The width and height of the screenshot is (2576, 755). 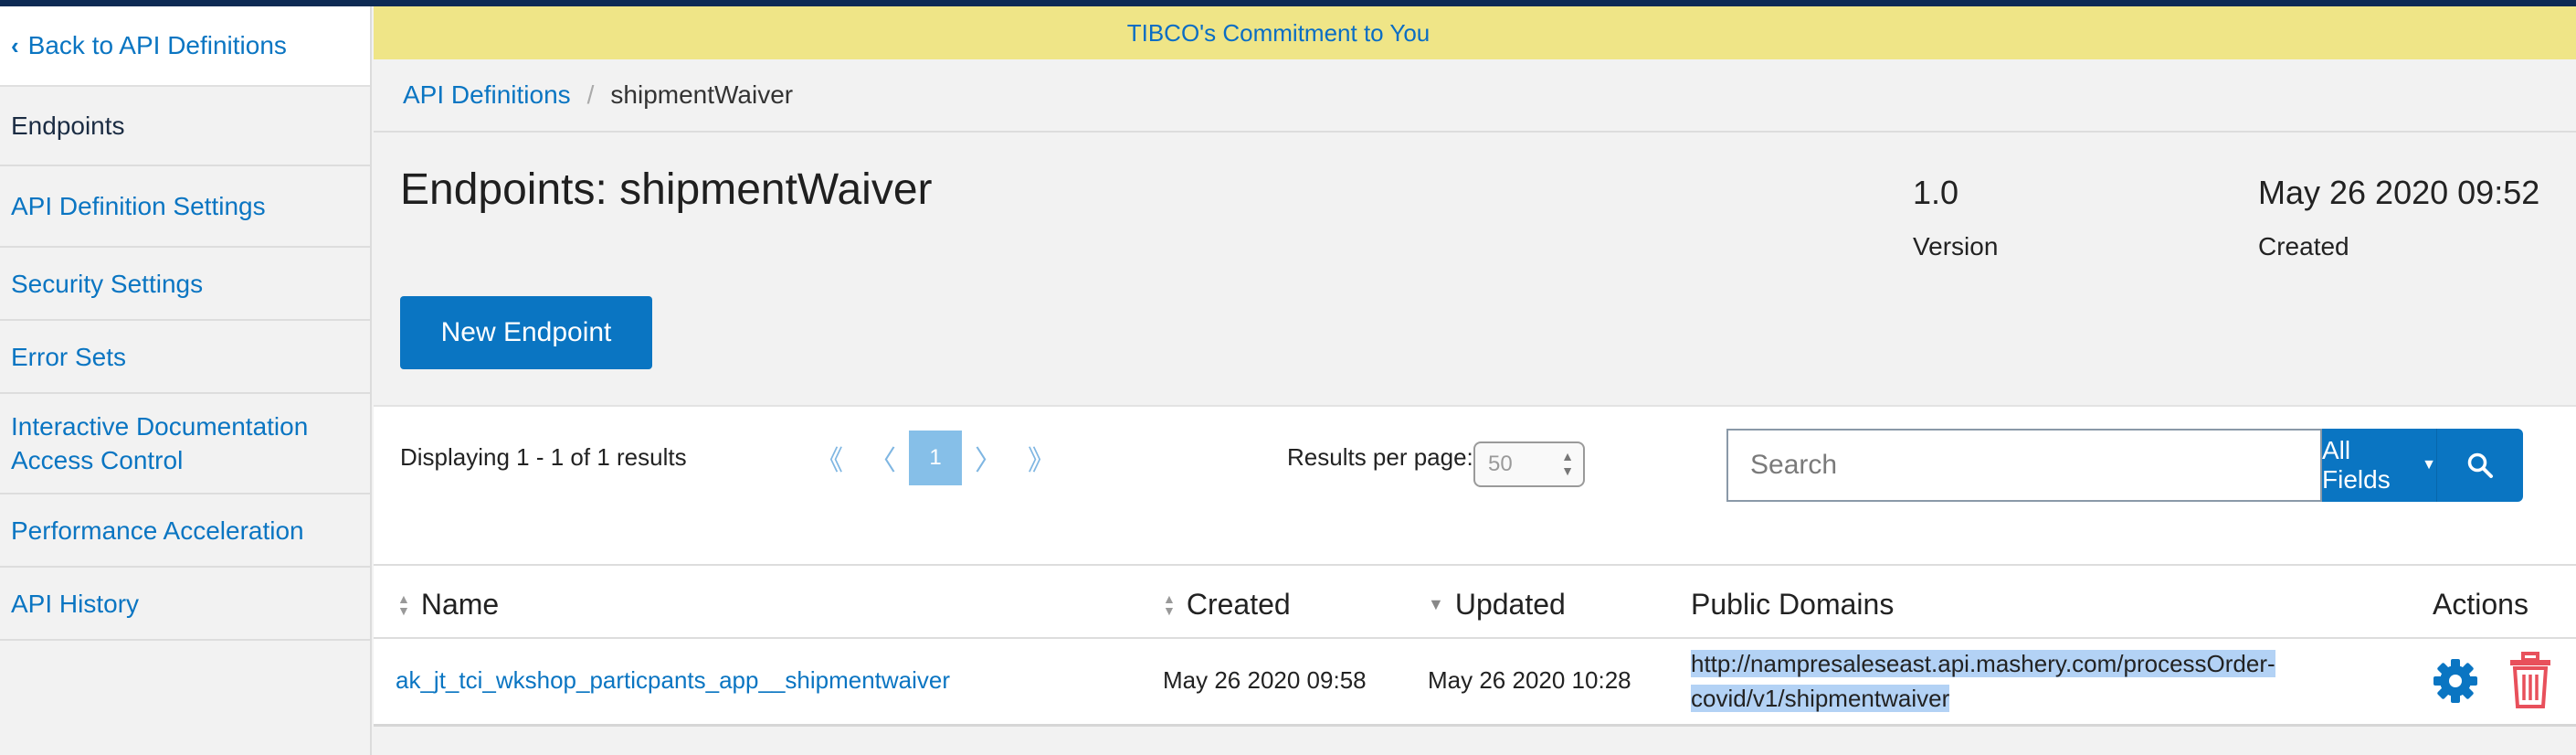 I want to click on column-header-label: Public Domains, so click(x=1793, y=605).